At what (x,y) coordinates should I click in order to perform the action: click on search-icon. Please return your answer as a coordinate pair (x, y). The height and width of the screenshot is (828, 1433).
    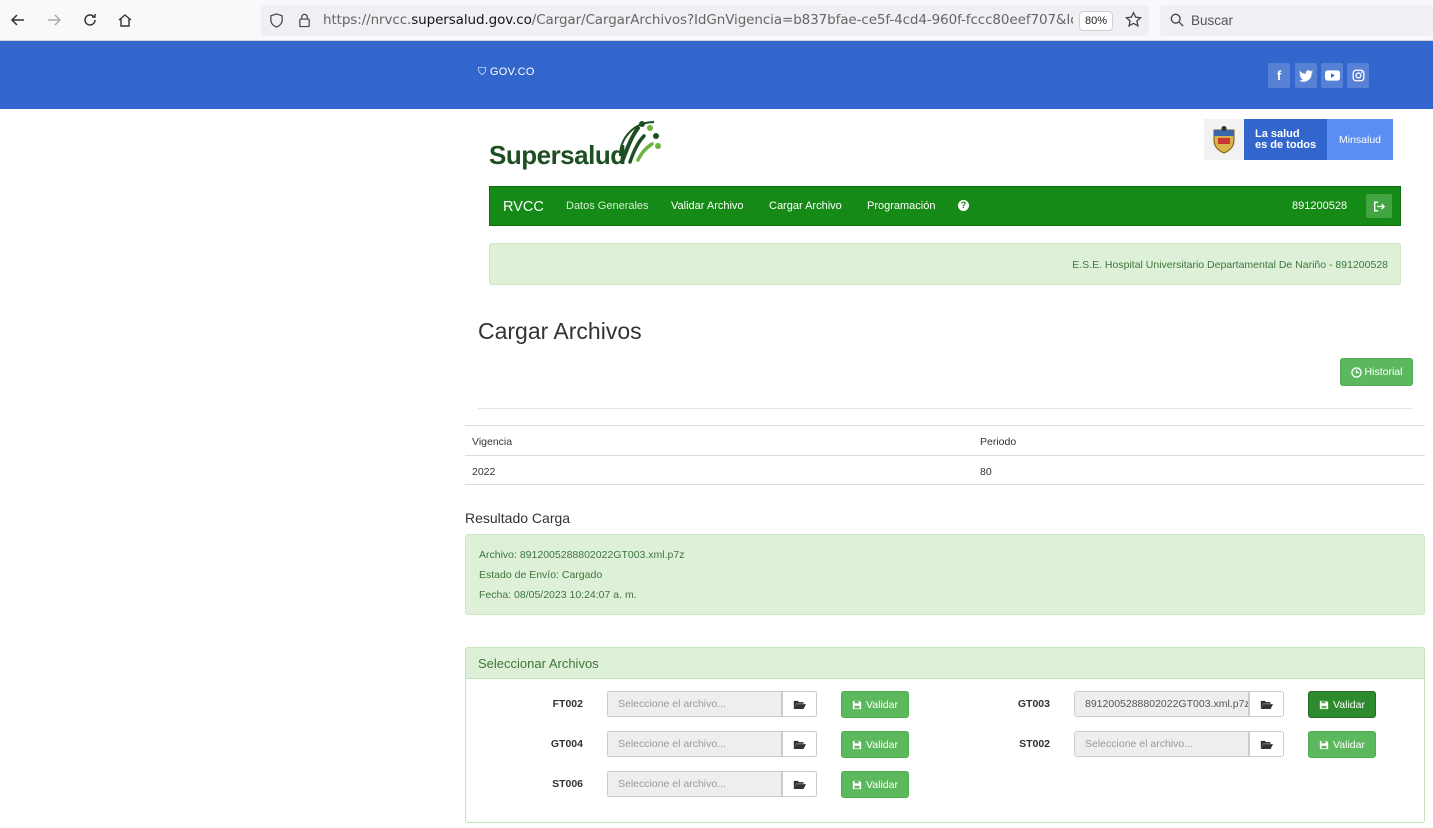
    Looking at the image, I should click on (1177, 20).